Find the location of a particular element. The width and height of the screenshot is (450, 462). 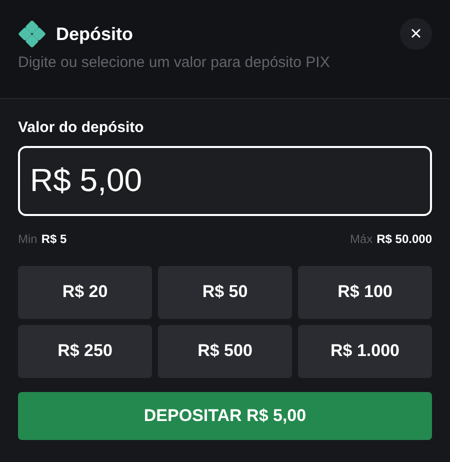

limit-value: R$ 5 is located at coordinates (54, 239).